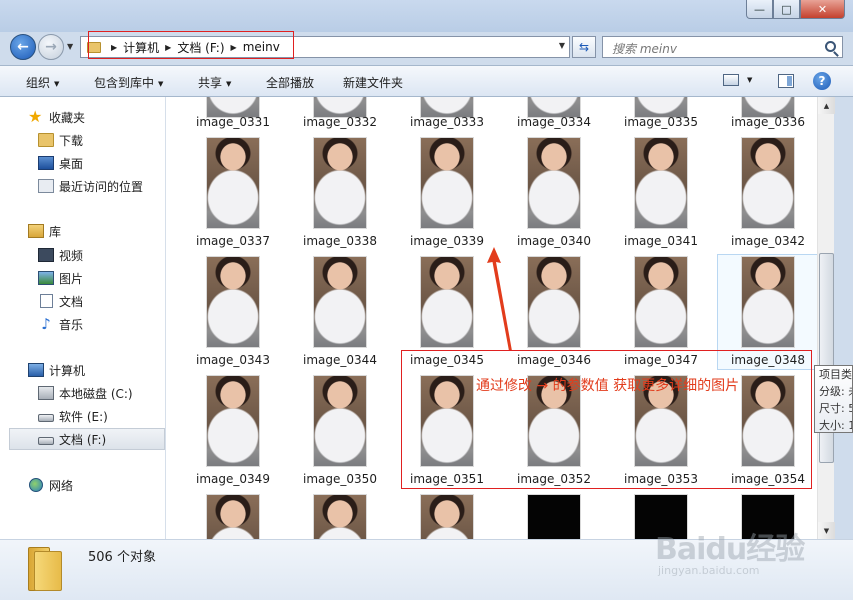 Image resolution: width=853 pixels, height=600 pixels. I want to click on file-name: image_0331, so click(233, 122).